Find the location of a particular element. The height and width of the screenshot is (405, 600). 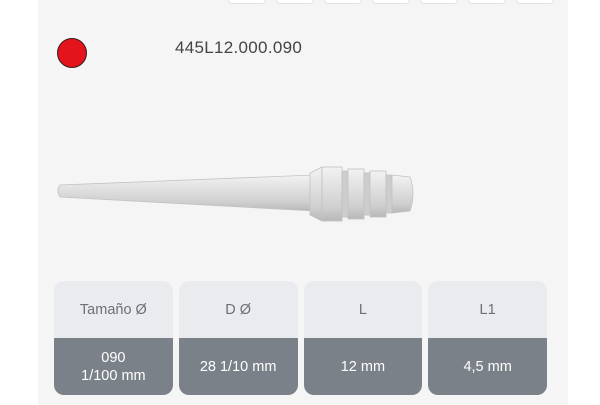

color-indicator is located at coordinates (72, 53).